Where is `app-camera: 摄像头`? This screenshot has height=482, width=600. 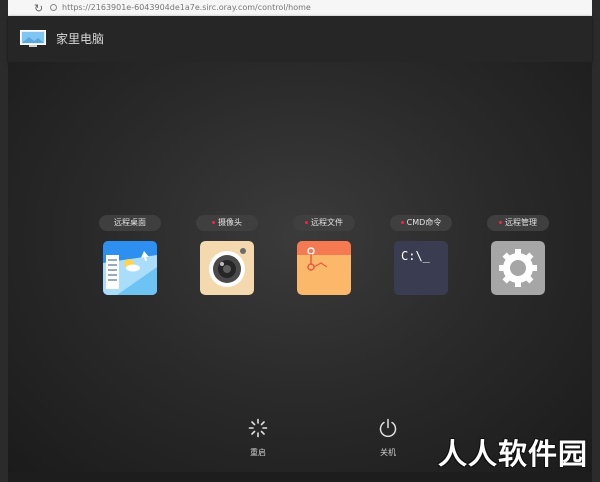 app-camera: 摄像头 is located at coordinates (231, 256).